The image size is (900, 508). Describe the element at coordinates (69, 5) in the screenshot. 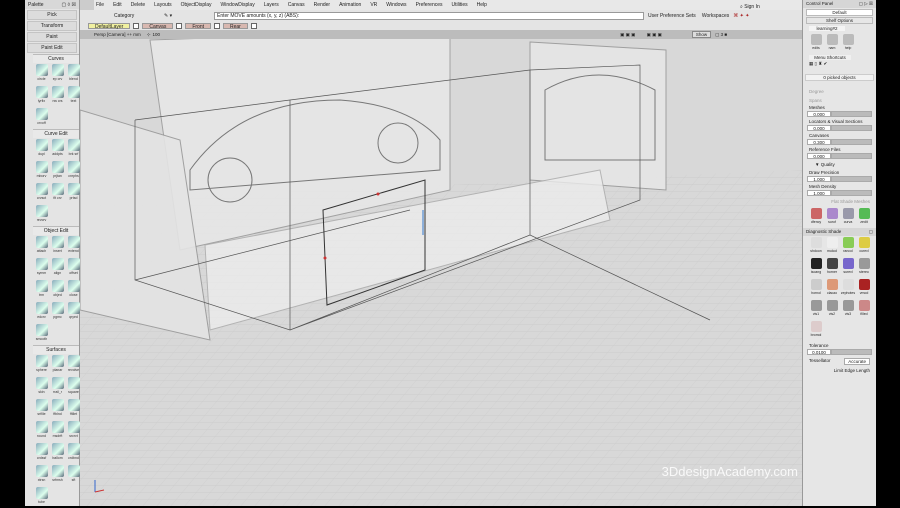

I see `palette-window-controls: ▢ ◊ ☒` at that location.